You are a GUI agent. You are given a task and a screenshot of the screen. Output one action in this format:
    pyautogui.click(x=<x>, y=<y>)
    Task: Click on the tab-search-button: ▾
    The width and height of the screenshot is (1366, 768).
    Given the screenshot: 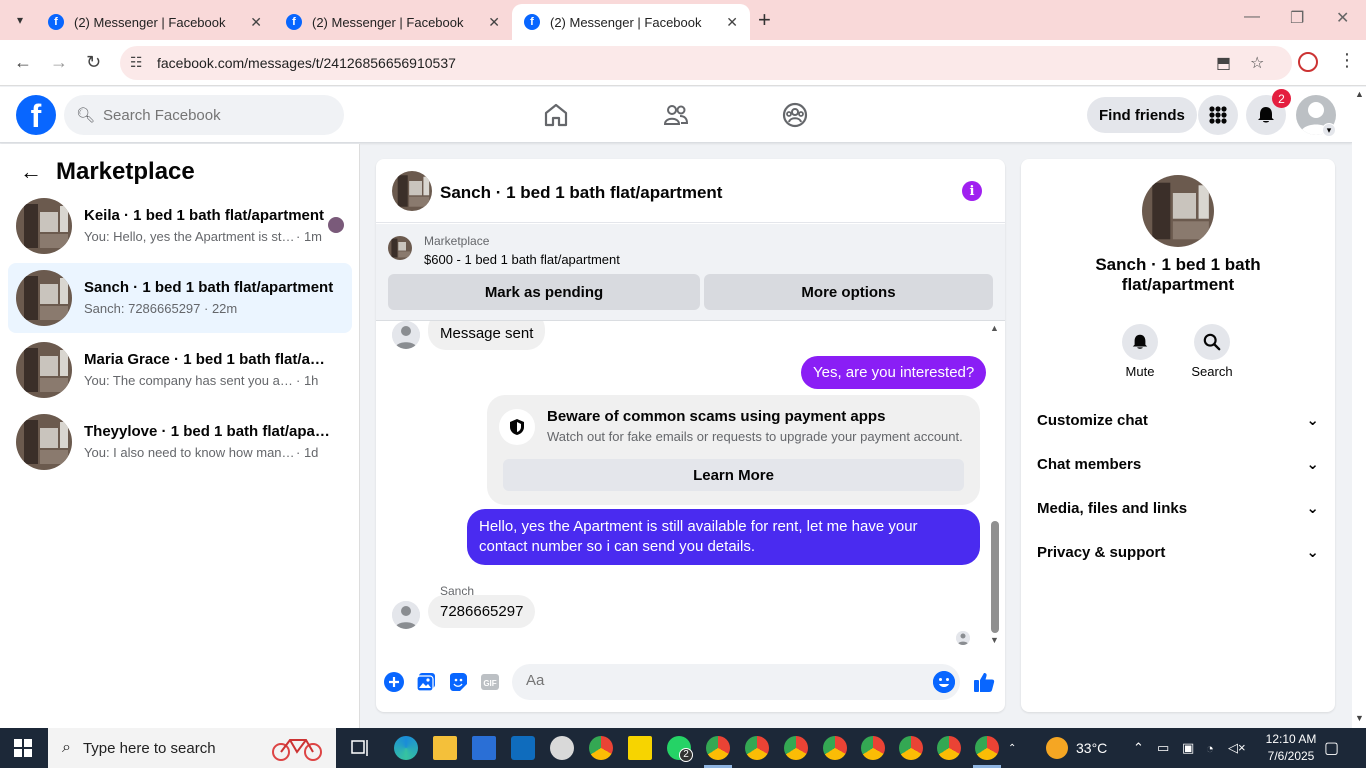 What is the action you would take?
    pyautogui.click(x=20, y=20)
    